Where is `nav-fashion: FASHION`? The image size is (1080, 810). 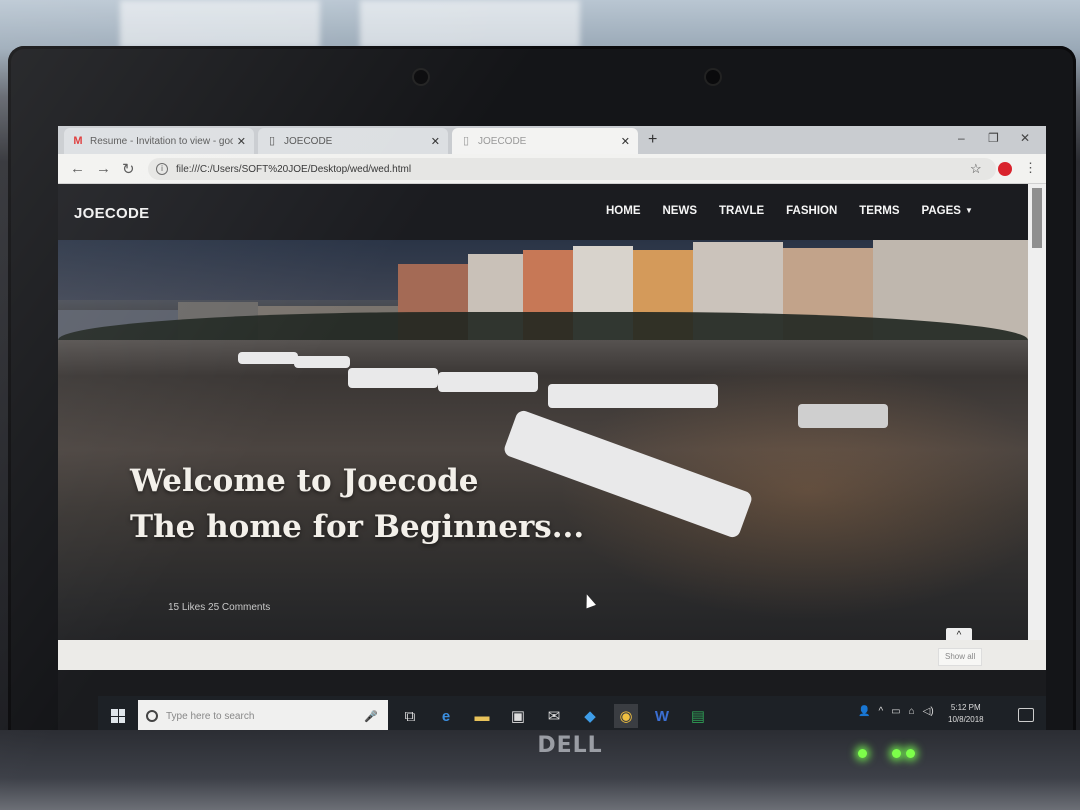 nav-fashion: FASHION is located at coordinates (811, 211).